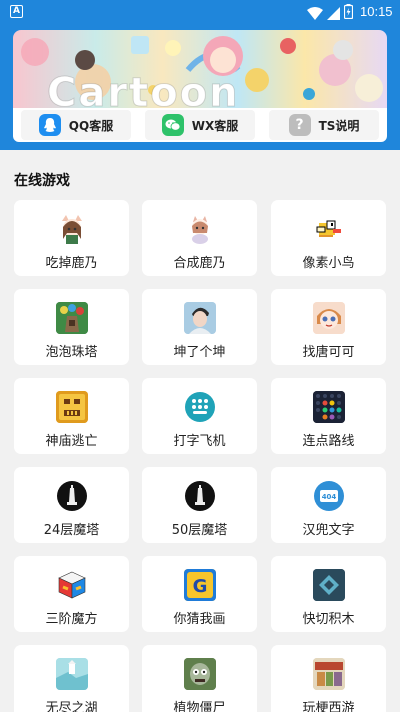  Describe the element at coordinates (329, 674) in the screenshot. I see `journey-west-icon` at that location.